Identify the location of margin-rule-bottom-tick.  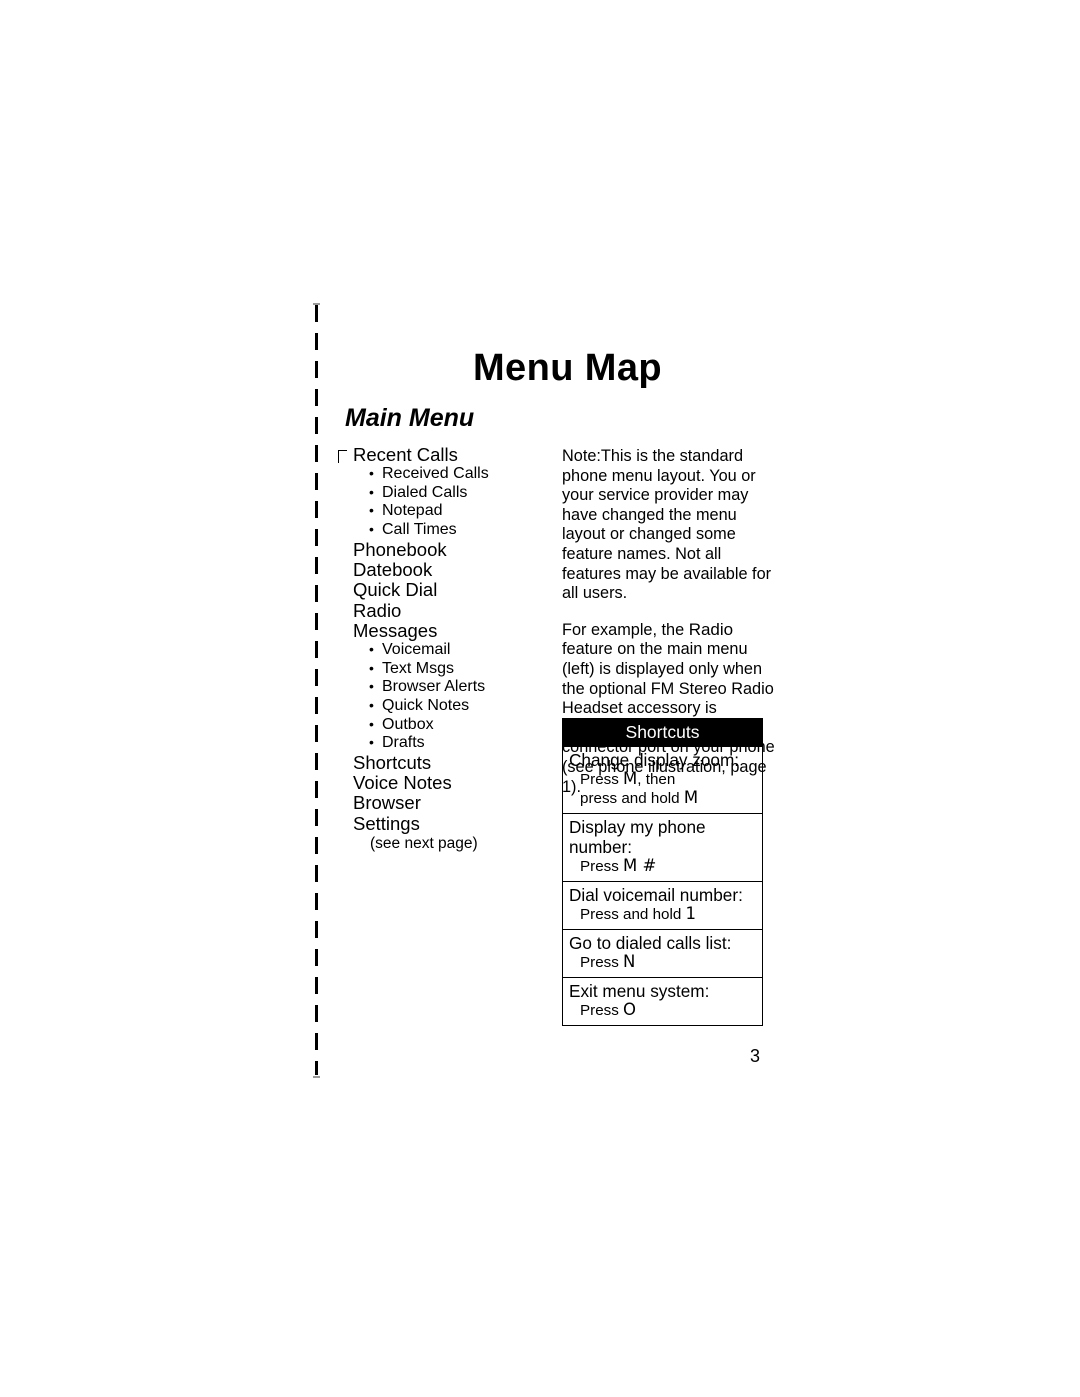
(316, 1077).